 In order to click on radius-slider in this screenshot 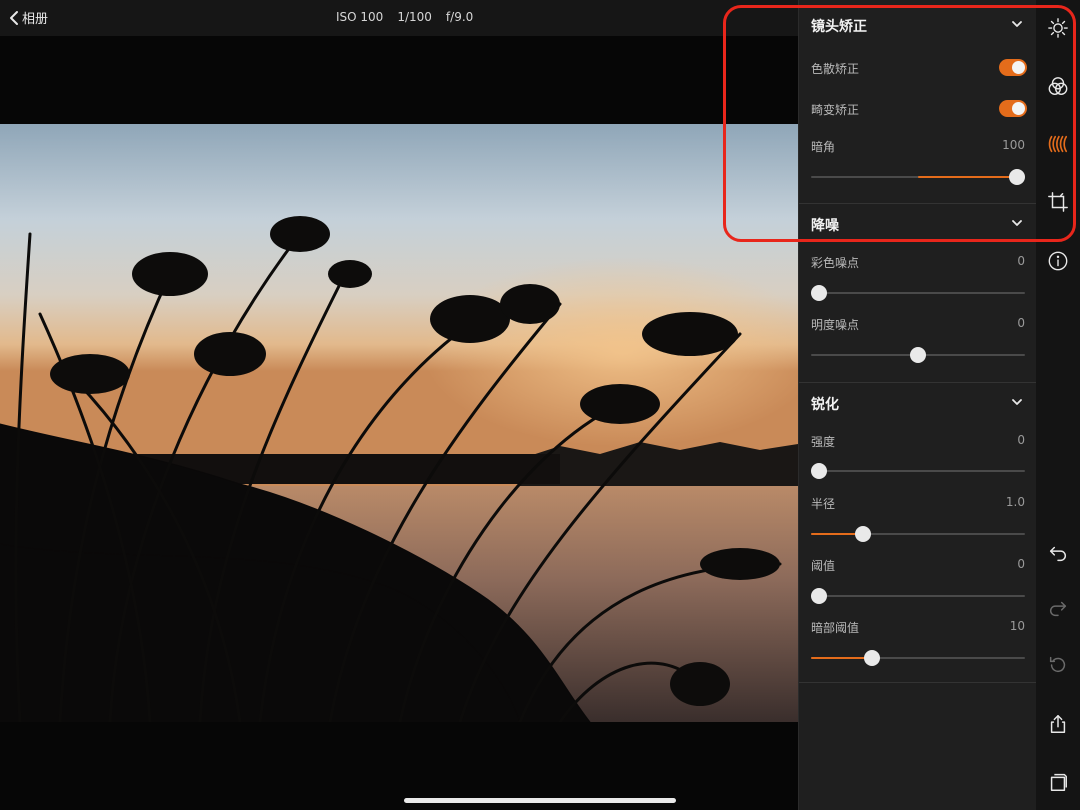, I will do `click(918, 534)`.